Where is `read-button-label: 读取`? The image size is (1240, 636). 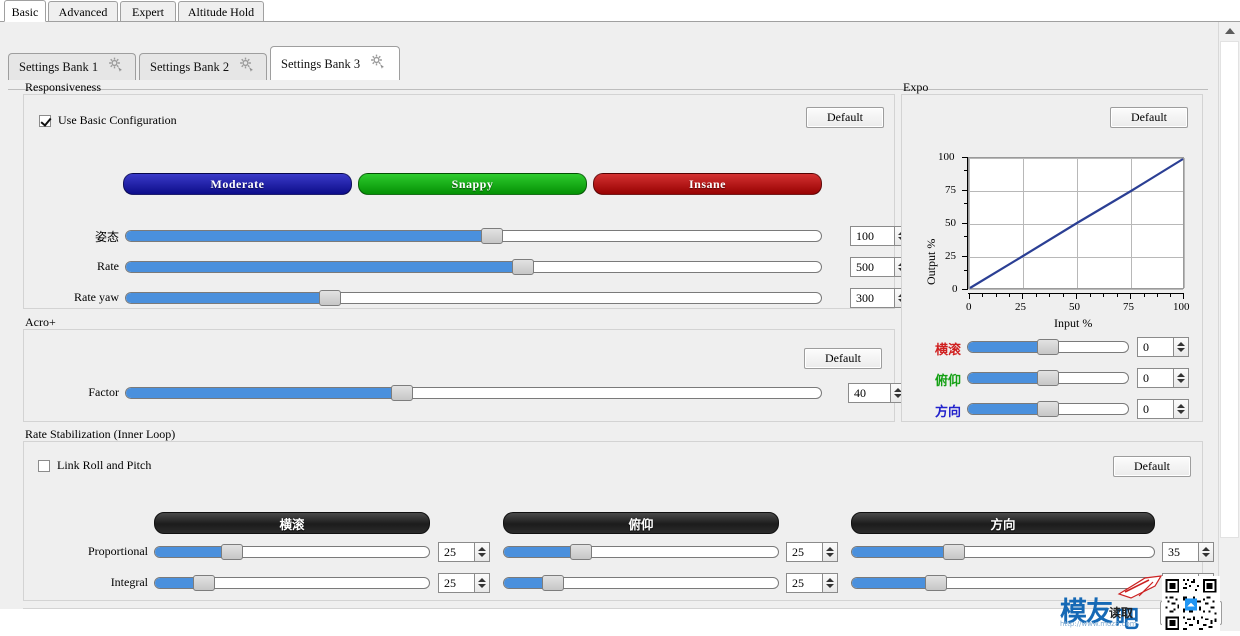
read-button-label: 读取 is located at coordinates (1120, 612).